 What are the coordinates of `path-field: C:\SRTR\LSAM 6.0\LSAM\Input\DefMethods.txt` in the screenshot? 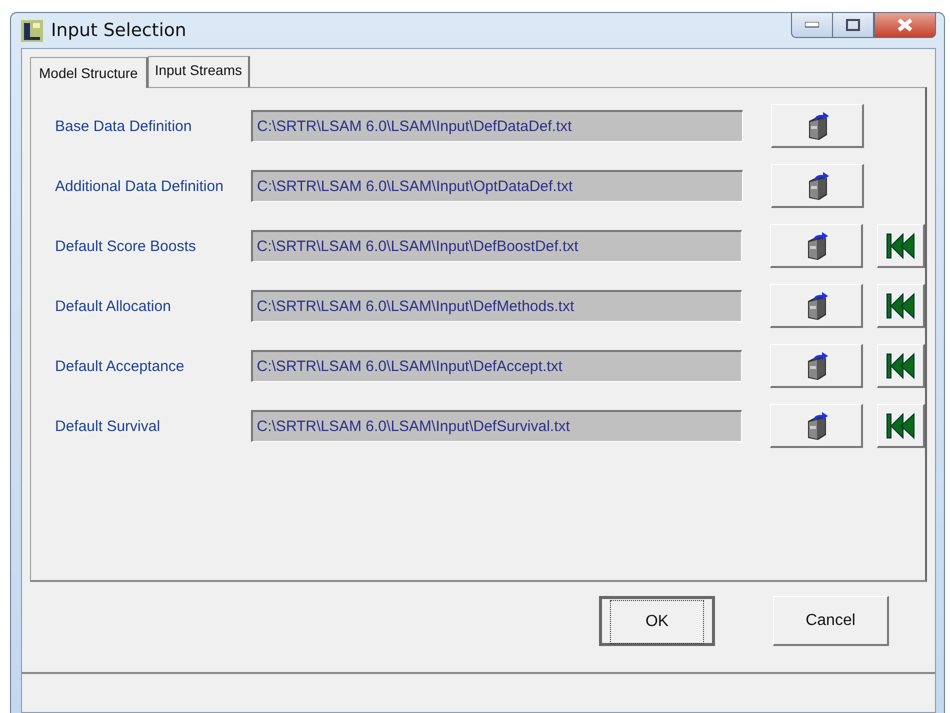 It's located at (496, 306).